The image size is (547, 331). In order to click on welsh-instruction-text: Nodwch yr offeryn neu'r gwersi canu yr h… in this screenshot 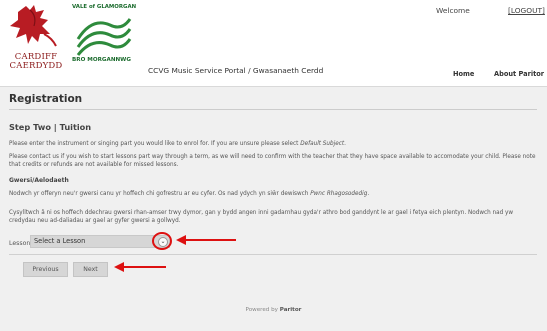, I will do `click(189, 194)`.